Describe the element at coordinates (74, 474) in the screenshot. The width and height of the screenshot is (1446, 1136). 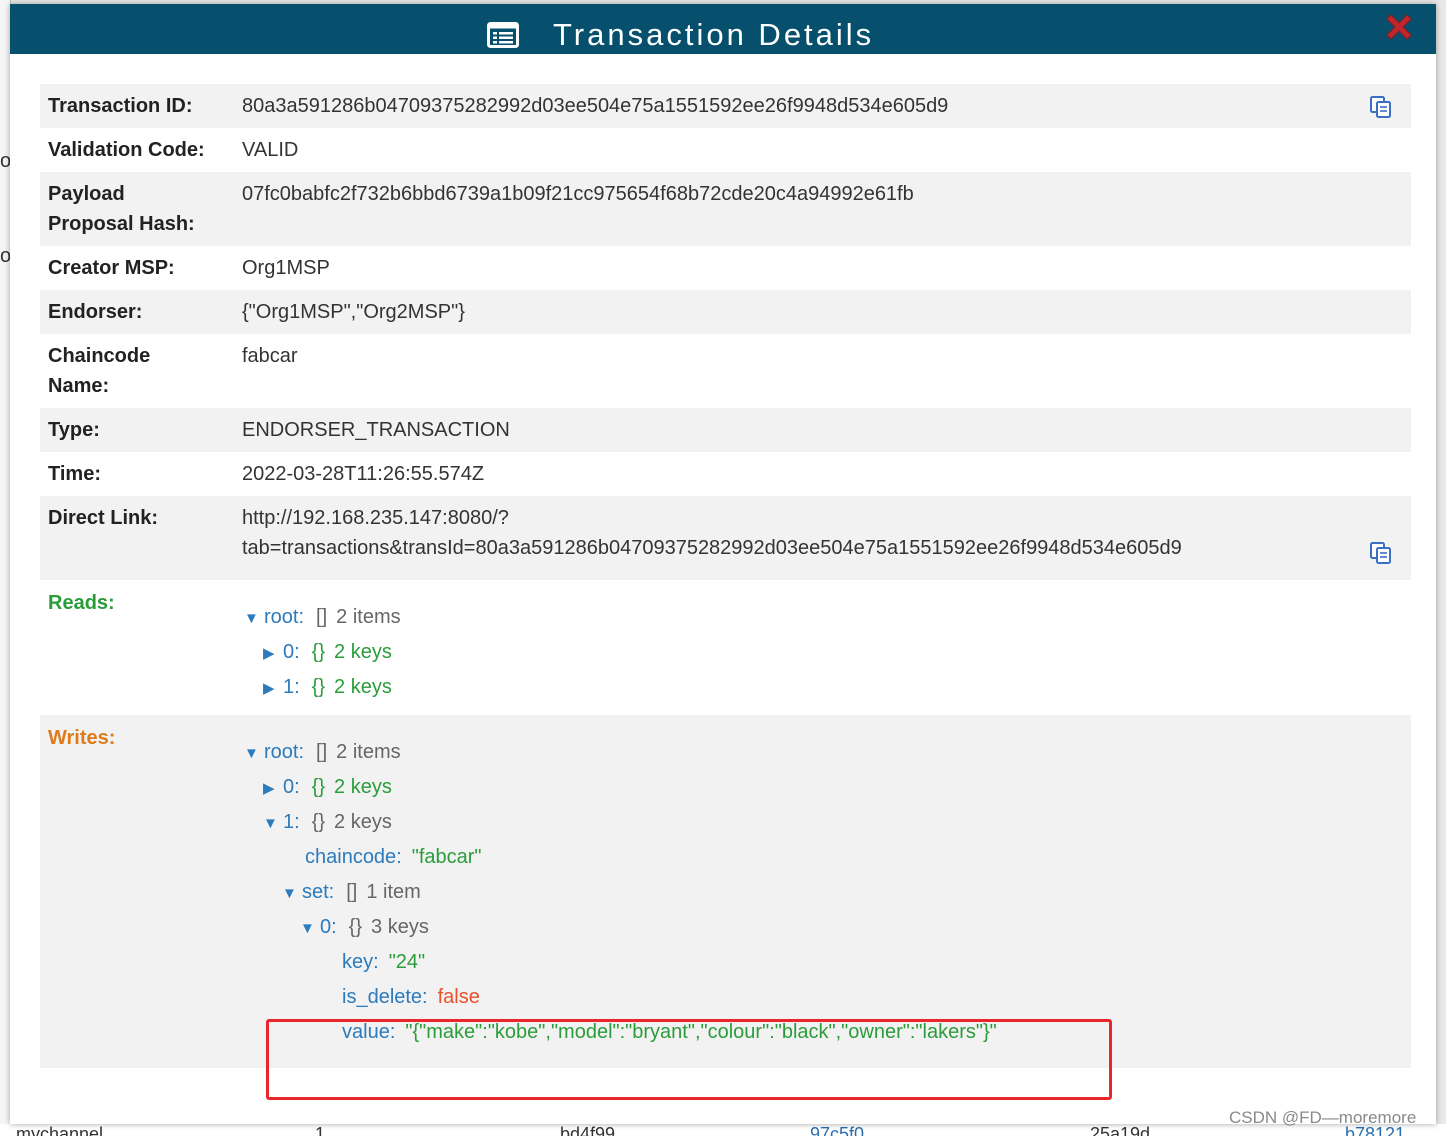
I see `time-label: Time:` at that location.